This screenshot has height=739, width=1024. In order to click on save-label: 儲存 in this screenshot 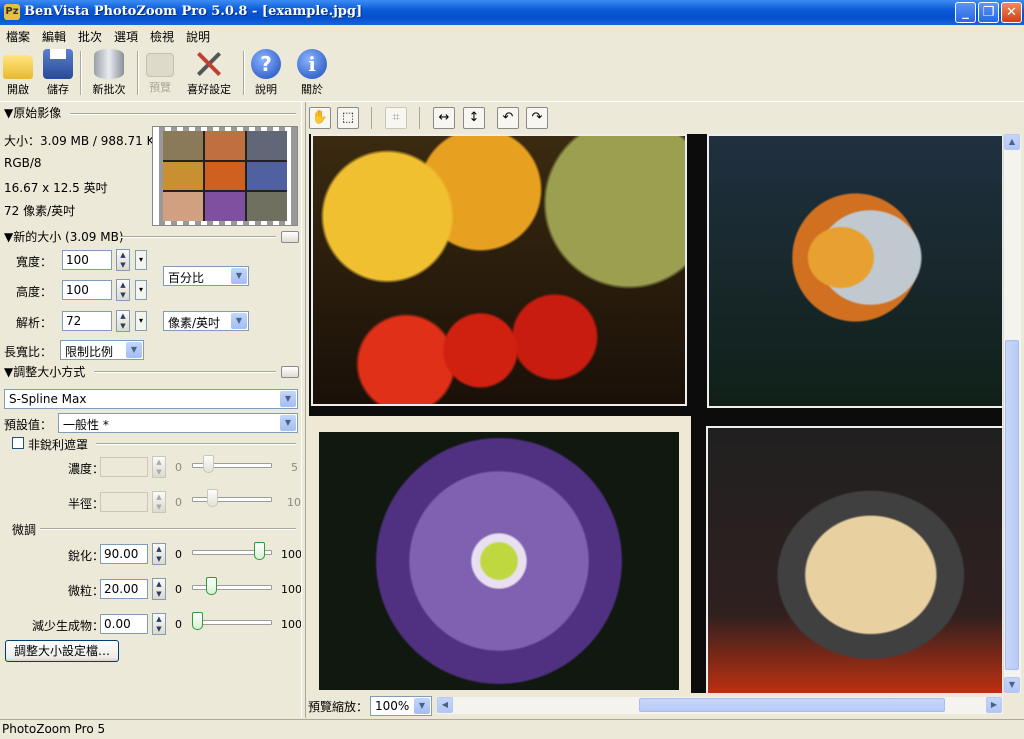, I will do `click(58, 89)`.